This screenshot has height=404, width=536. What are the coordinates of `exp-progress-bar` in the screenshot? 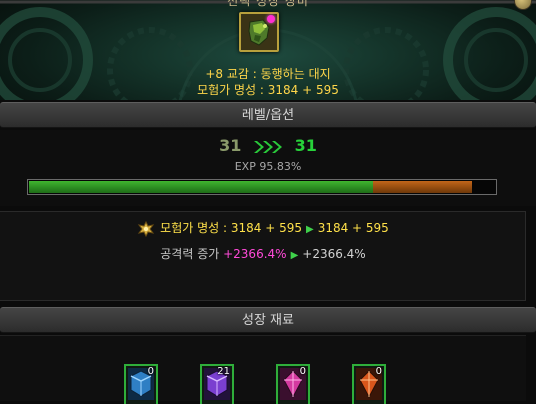 It's located at (262, 187).